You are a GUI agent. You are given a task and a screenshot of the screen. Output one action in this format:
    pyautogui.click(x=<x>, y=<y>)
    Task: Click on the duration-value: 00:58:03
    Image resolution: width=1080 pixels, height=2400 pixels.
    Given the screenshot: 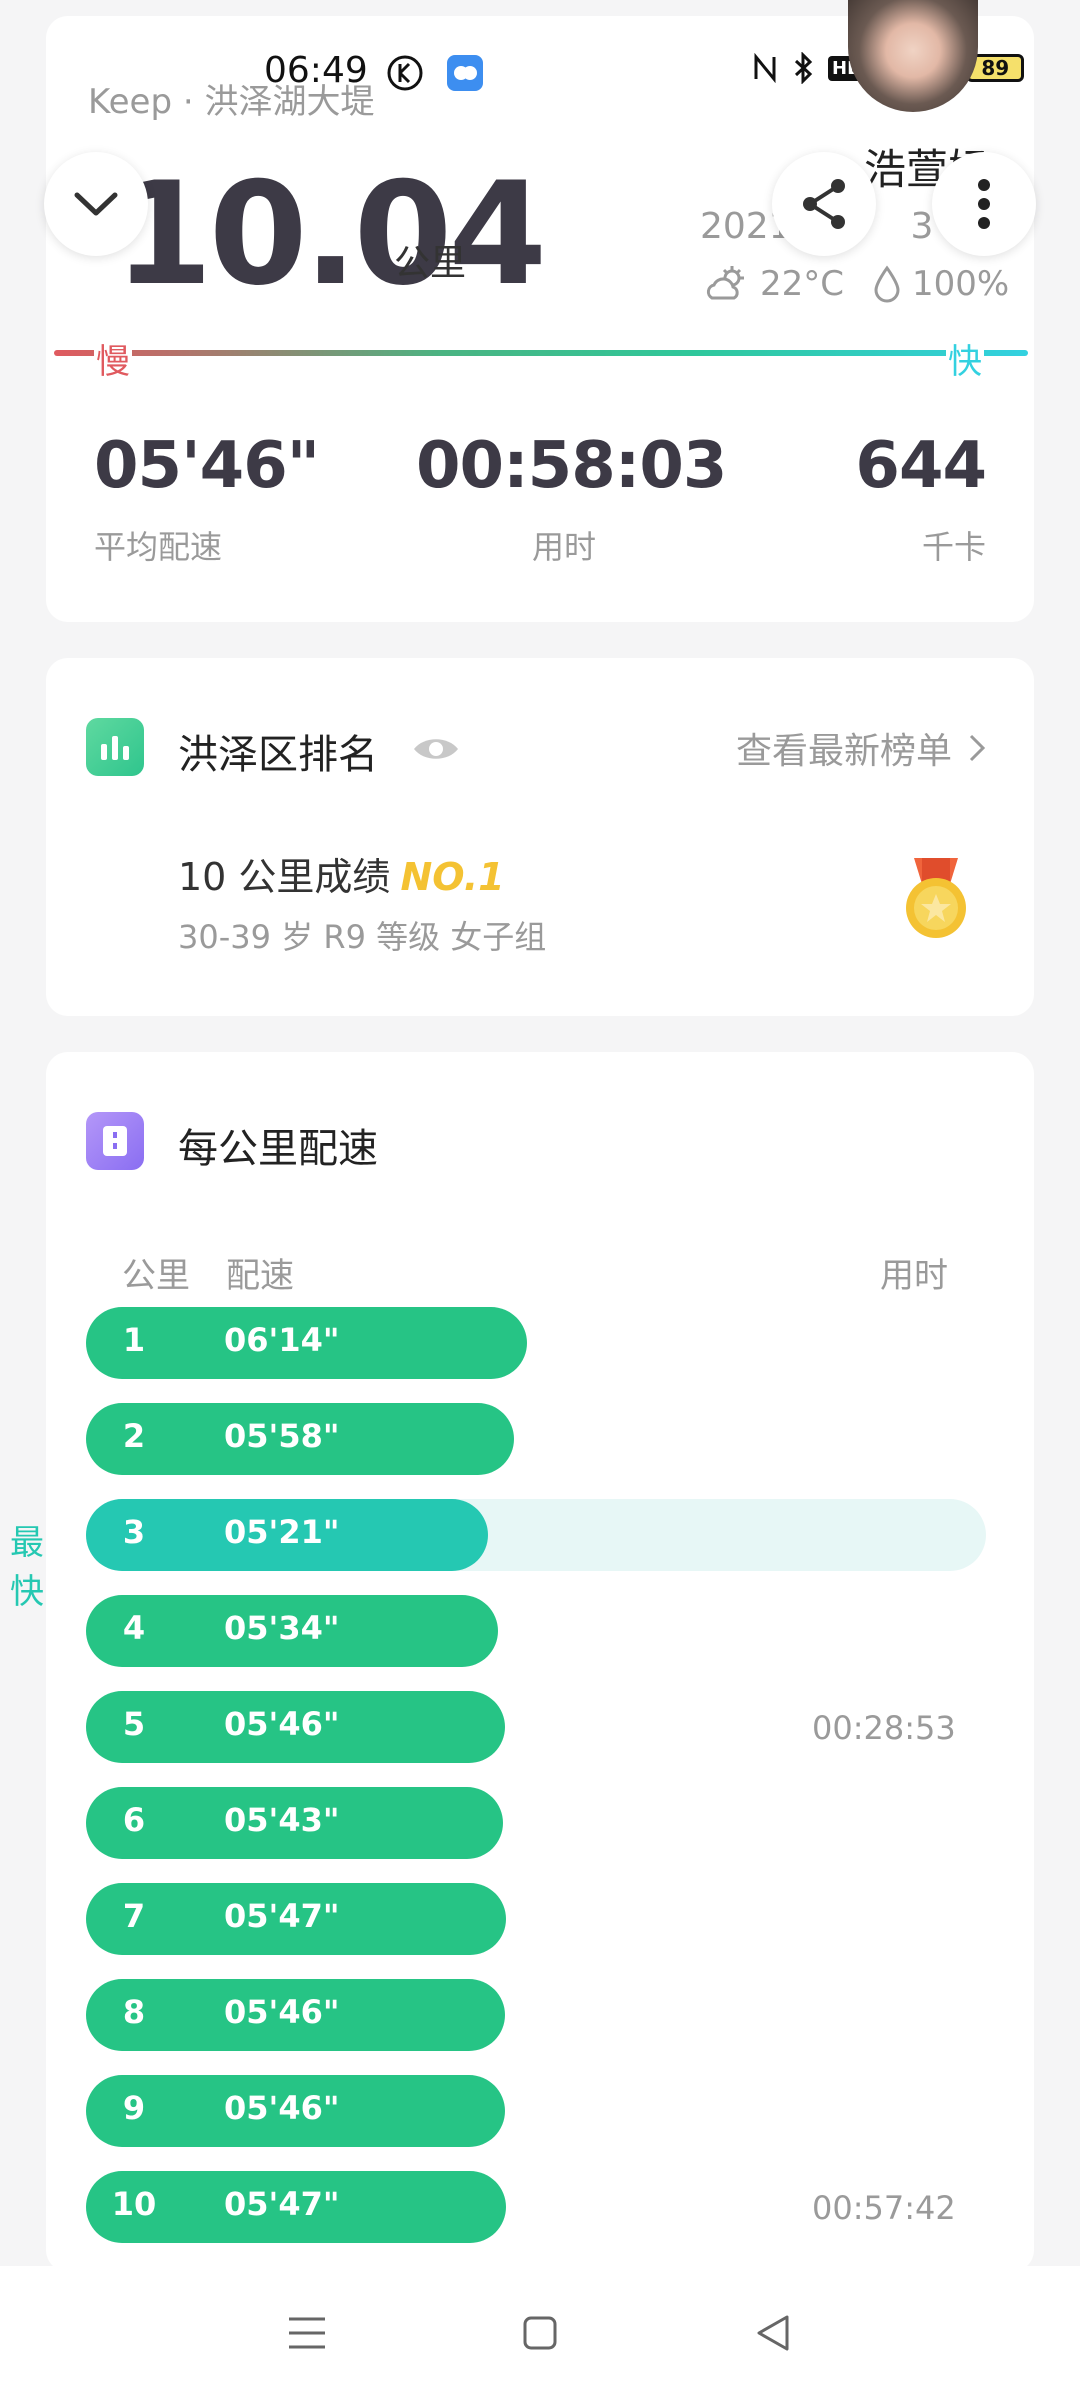 What is the action you would take?
    pyautogui.click(x=571, y=466)
    